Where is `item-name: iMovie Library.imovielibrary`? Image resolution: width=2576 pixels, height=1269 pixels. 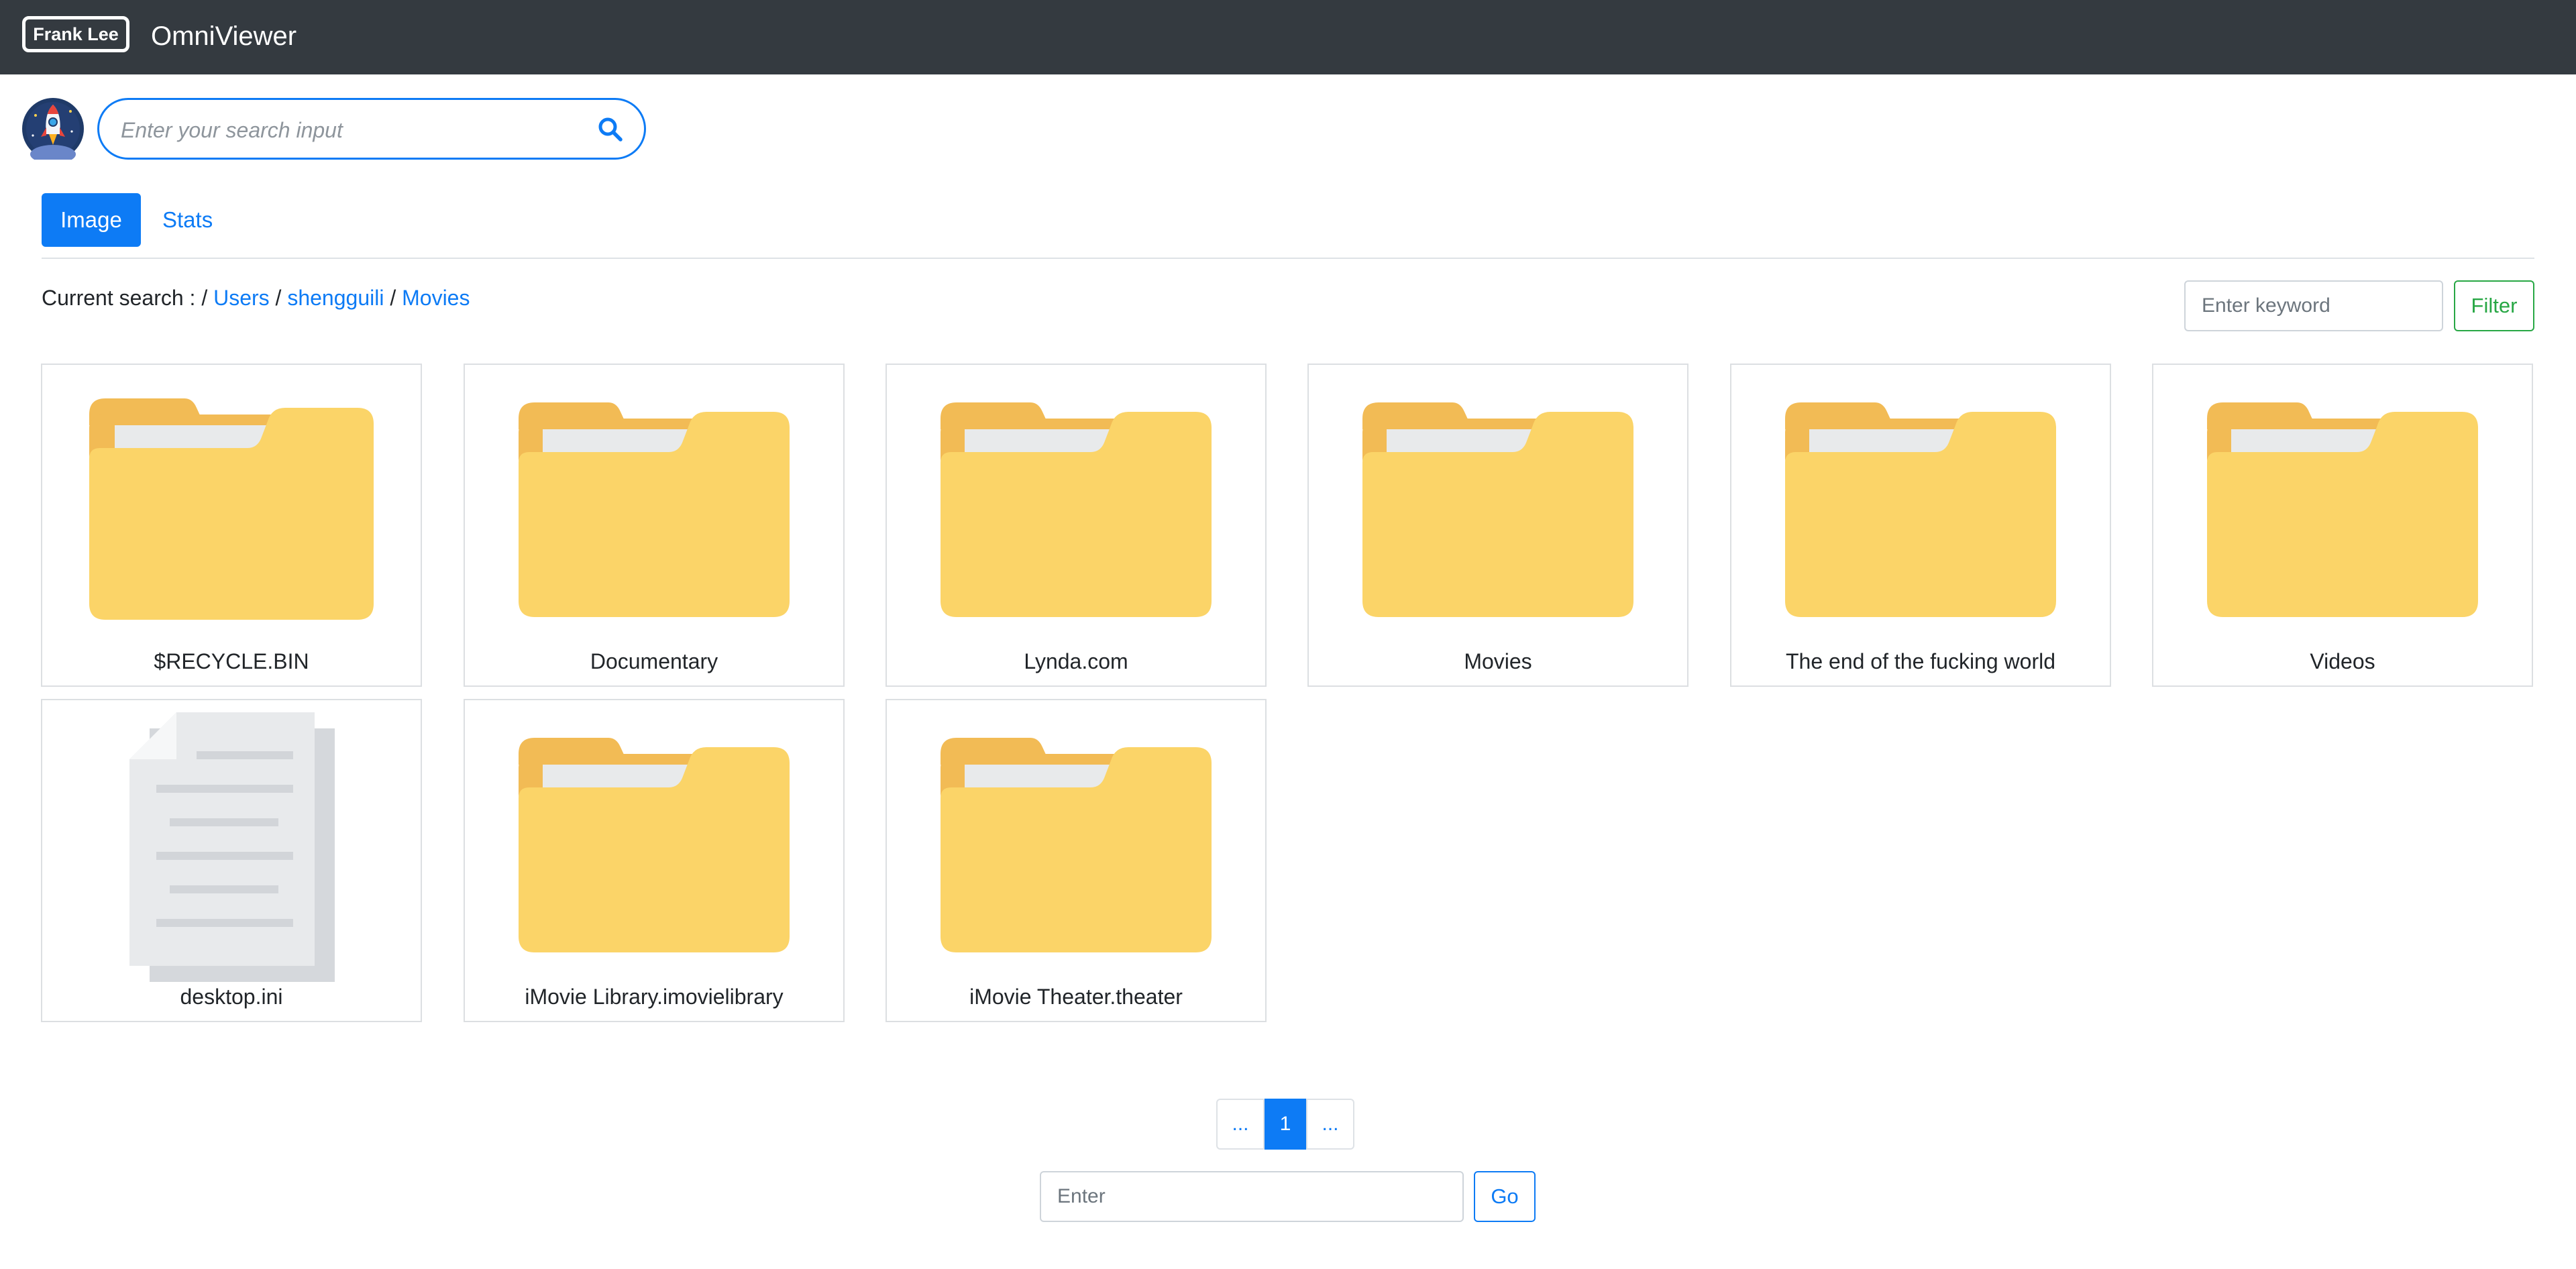
item-name: iMovie Library.imovielibrary is located at coordinates (654, 997).